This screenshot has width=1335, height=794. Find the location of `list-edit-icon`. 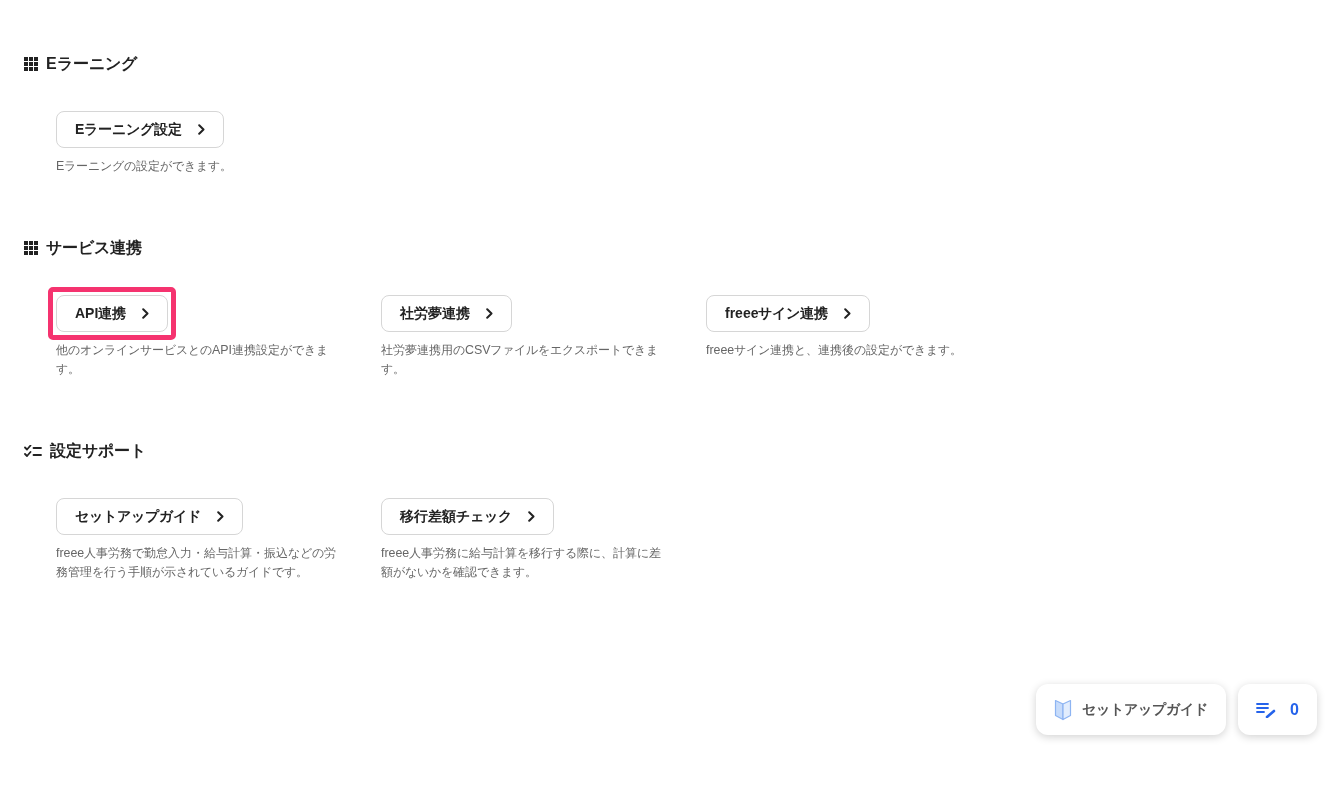

list-edit-icon is located at coordinates (1266, 709).